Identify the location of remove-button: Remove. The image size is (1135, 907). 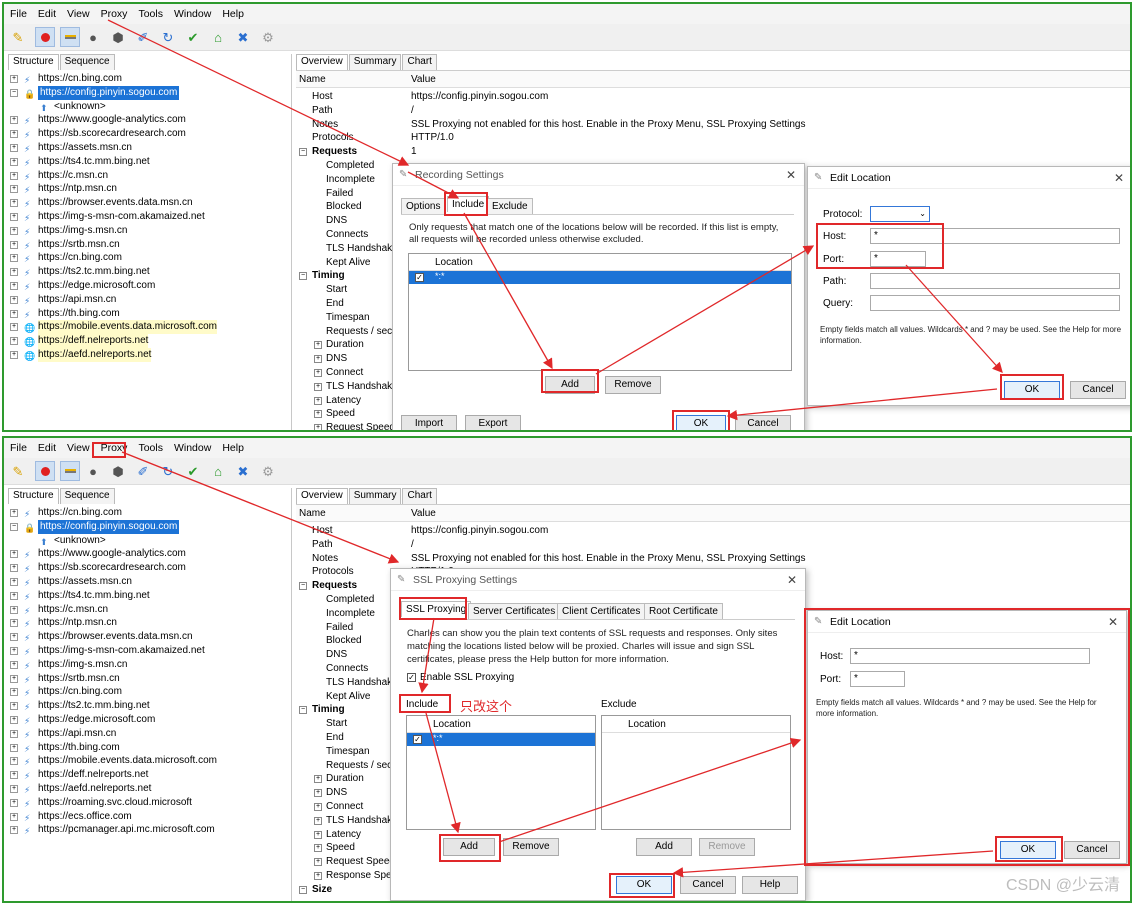
(633, 385).